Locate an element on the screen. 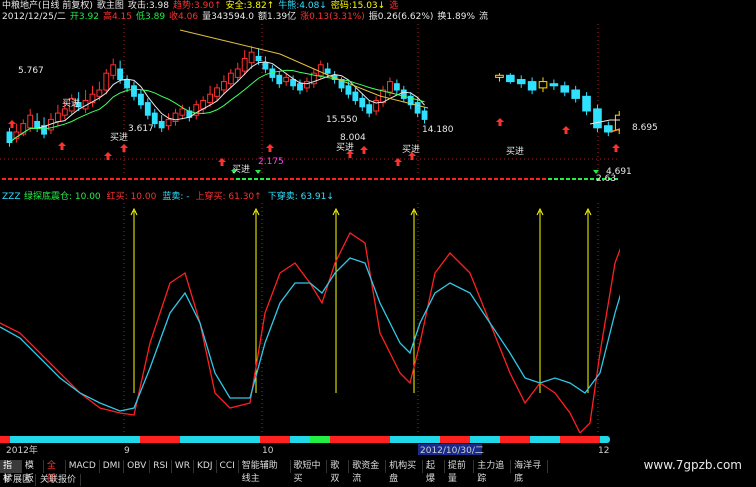 This screenshot has width=756, height=487. timeline-bar: 2012年 9 10 2012/10/30/二 12 is located at coordinates (310, 446).